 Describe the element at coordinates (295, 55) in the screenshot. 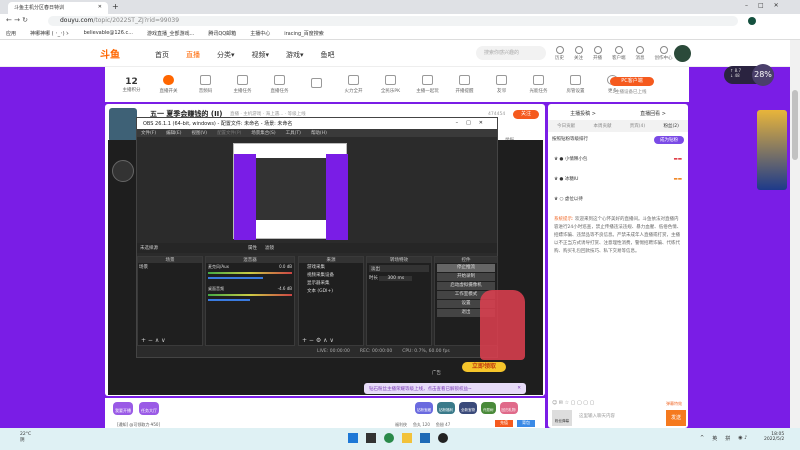

I see `nav-games: 游戏▾` at that location.